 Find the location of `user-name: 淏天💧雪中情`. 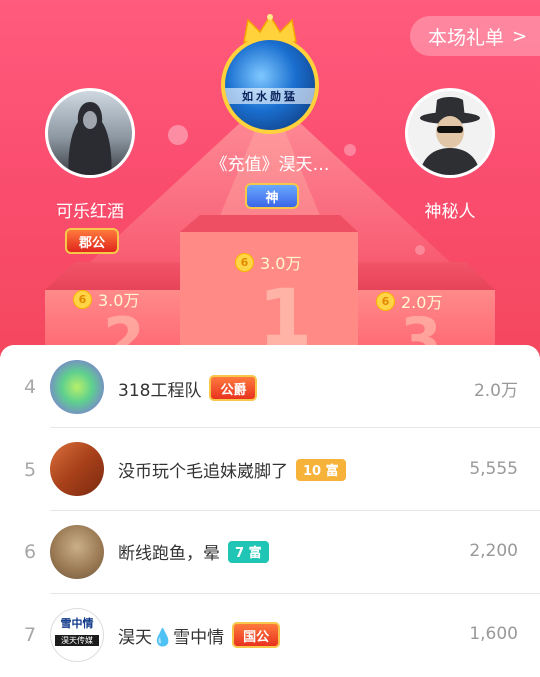

user-name: 淏天💧雪中情 is located at coordinates (171, 637).